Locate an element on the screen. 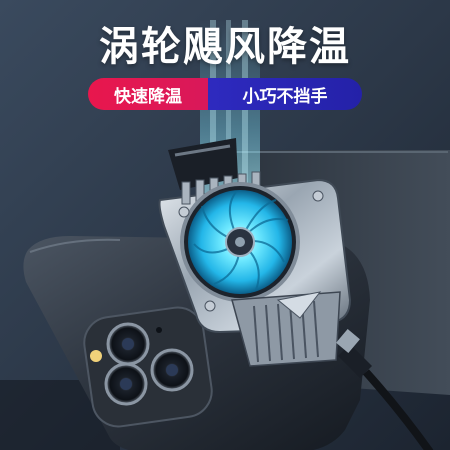 This screenshot has width=450, height=450. badge-compact: 小巧不挡手 is located at coordinates (285, 94).